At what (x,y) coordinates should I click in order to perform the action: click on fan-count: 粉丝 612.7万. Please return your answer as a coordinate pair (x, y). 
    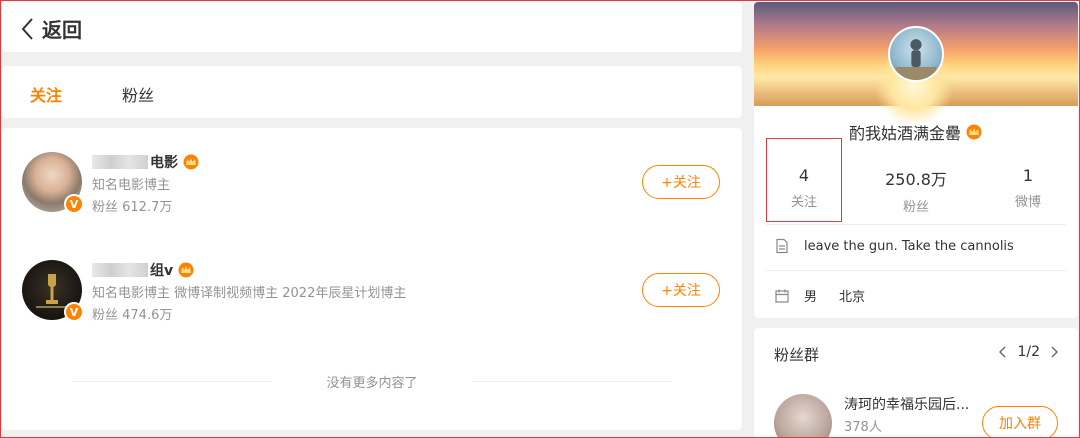
    Looking at the image, I should click on (132, 207).